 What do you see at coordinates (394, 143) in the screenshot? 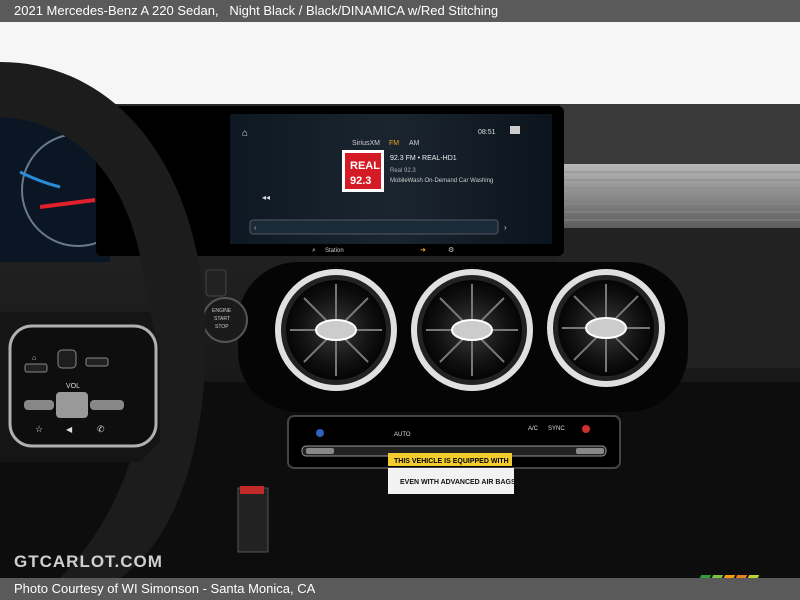
I see `tab-fm: FM` at bounding box center [394, 143].